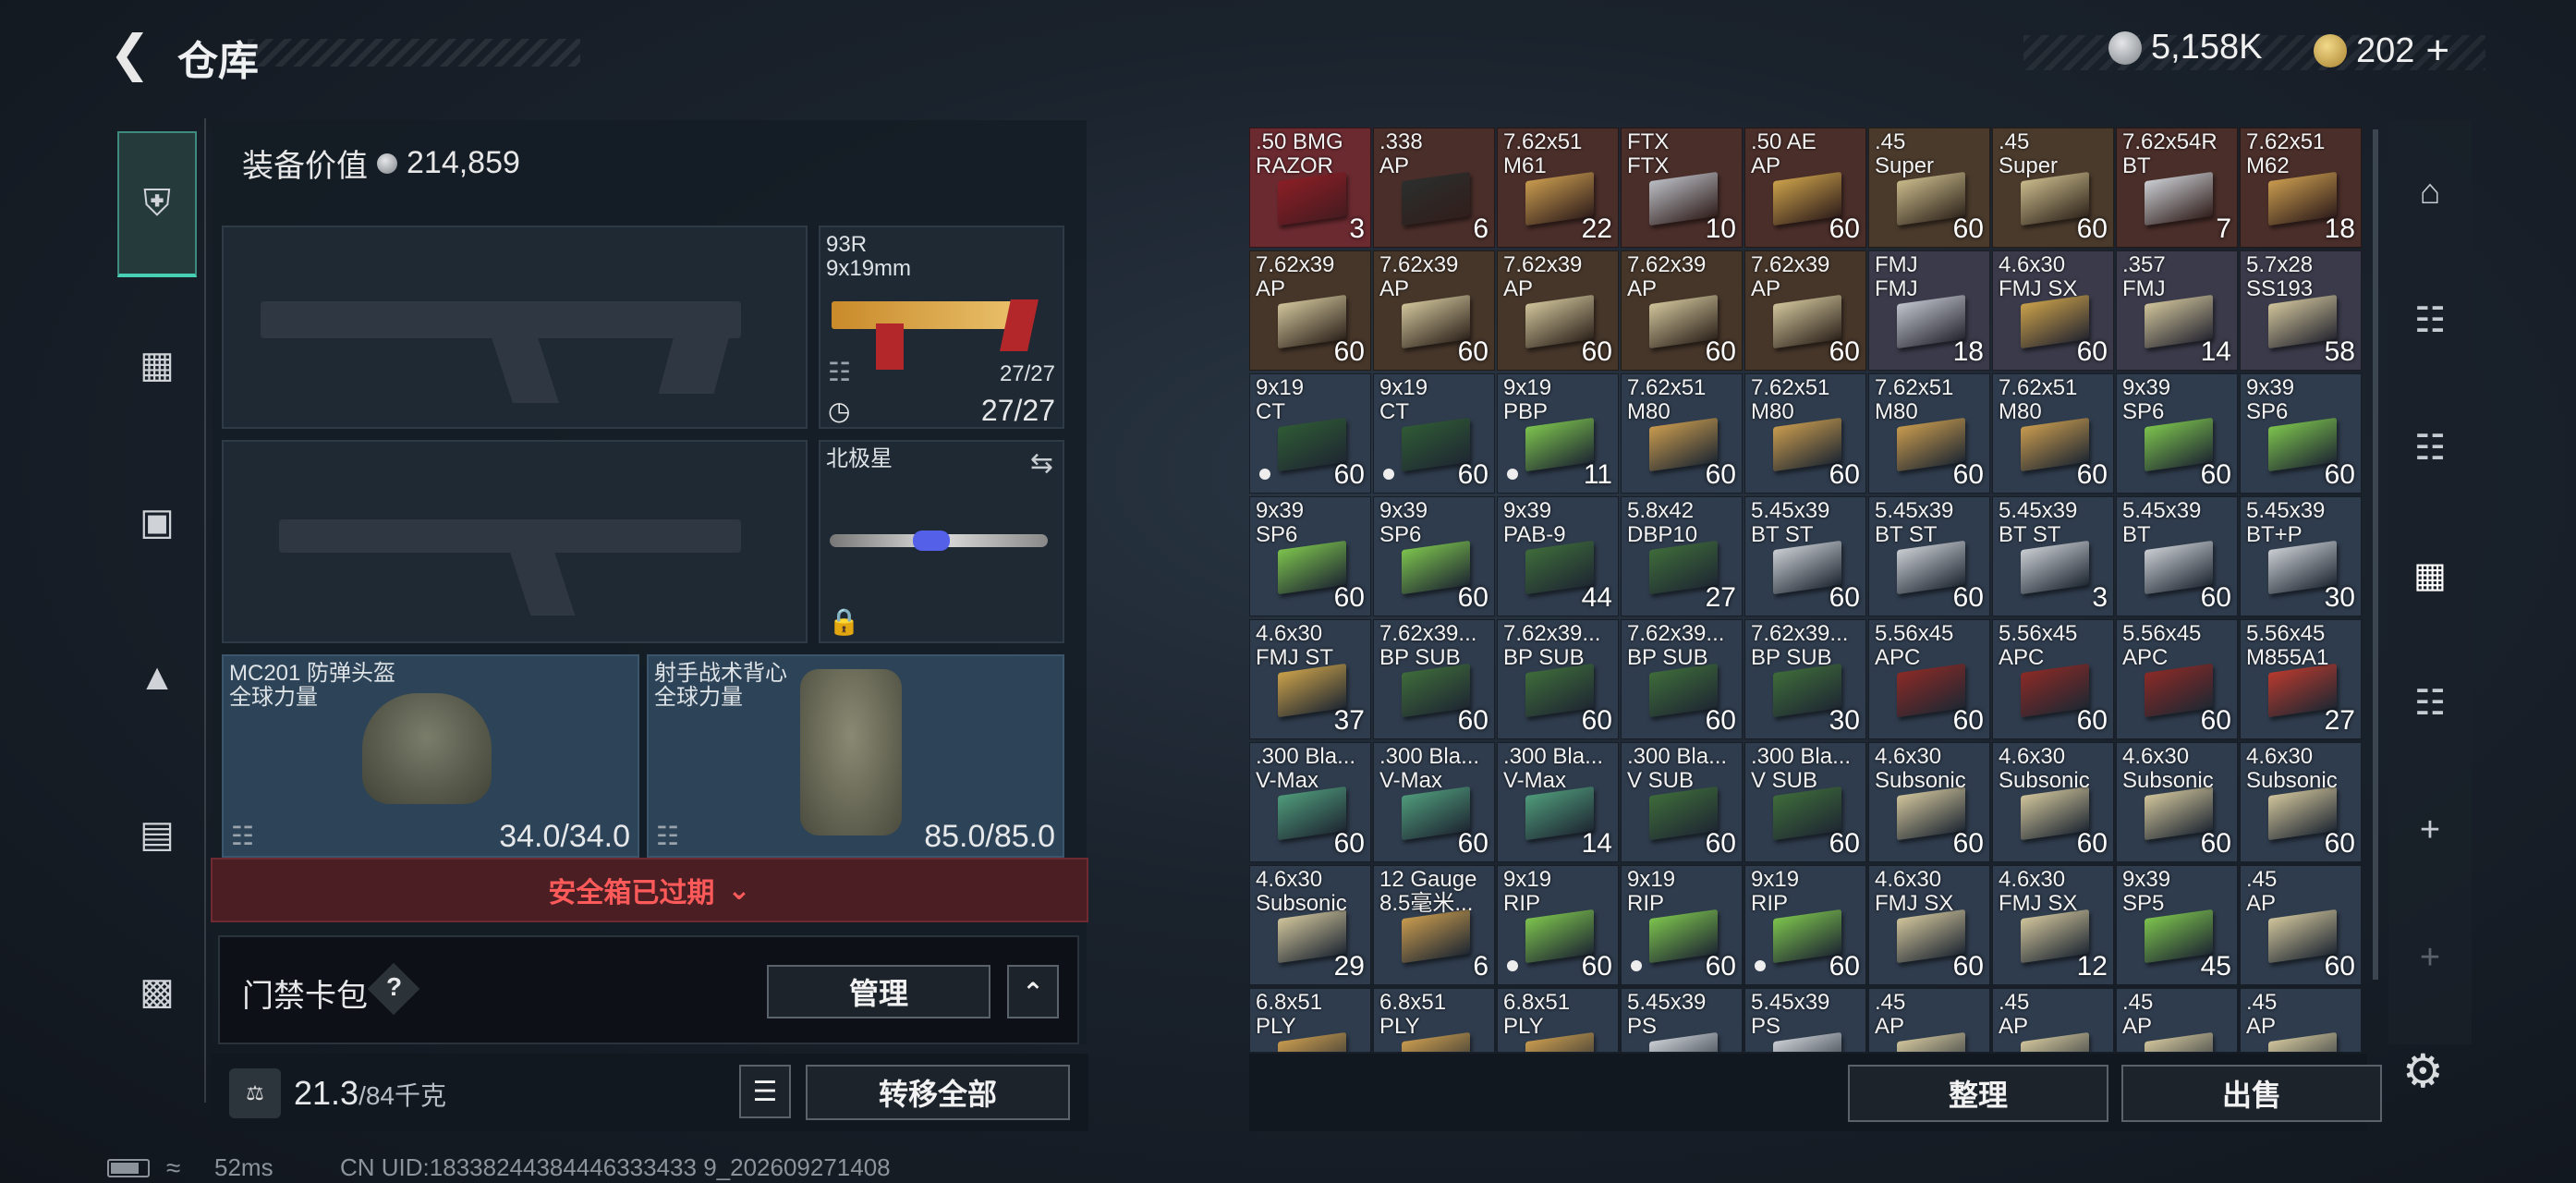 This screenshot has height=1183, width=2576. What do you see at coordinates (1310, 925) in the screenshot?
I see `inventory-item: 4.6x30 Subsonic 29` at bounding box center [1310, 925].